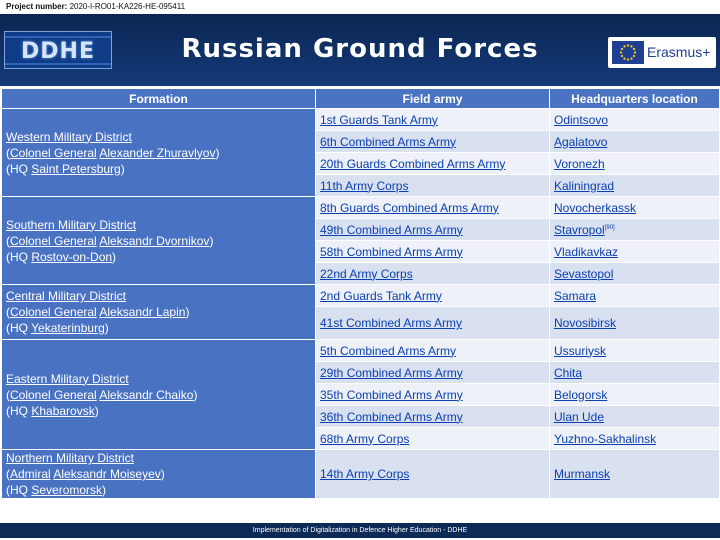 The width and height of the screenshot is (720, 540). Describe the element at coordinates (605, 439) in the screenshot. I see `hq-link: Yuzhno-Sakhalinsk` at that location.